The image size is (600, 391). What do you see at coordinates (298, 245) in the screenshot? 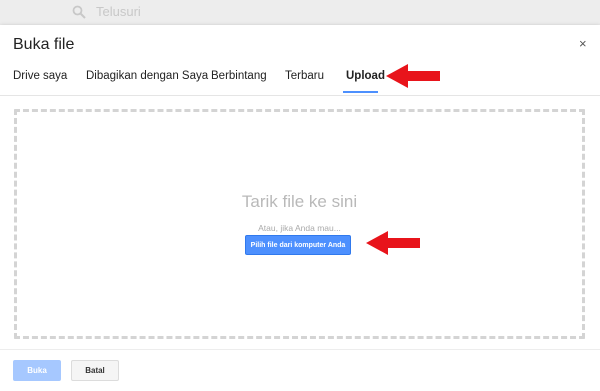
I see `pick-file-button: Pilih file dari komputer Anda` at bounding box center [298, 245].